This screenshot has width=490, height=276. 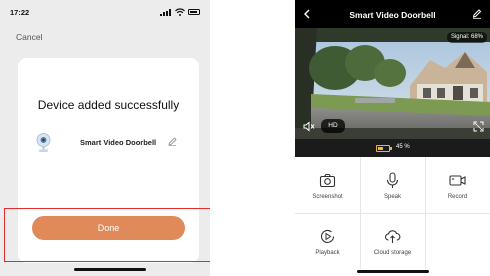 What do you see at coordinates (478, 126) in the screenshot?
I see `fullscreen-icon` at bounding box center [478, 126].